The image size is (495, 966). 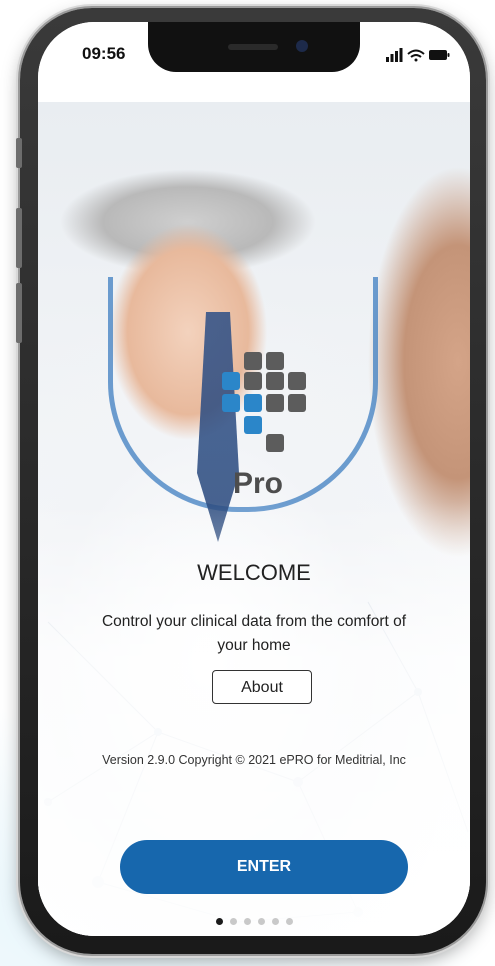 What do you see at coordinates (19, 313) in the screenshot?
I see `volume-down-button` at bounding box center [19, 313].